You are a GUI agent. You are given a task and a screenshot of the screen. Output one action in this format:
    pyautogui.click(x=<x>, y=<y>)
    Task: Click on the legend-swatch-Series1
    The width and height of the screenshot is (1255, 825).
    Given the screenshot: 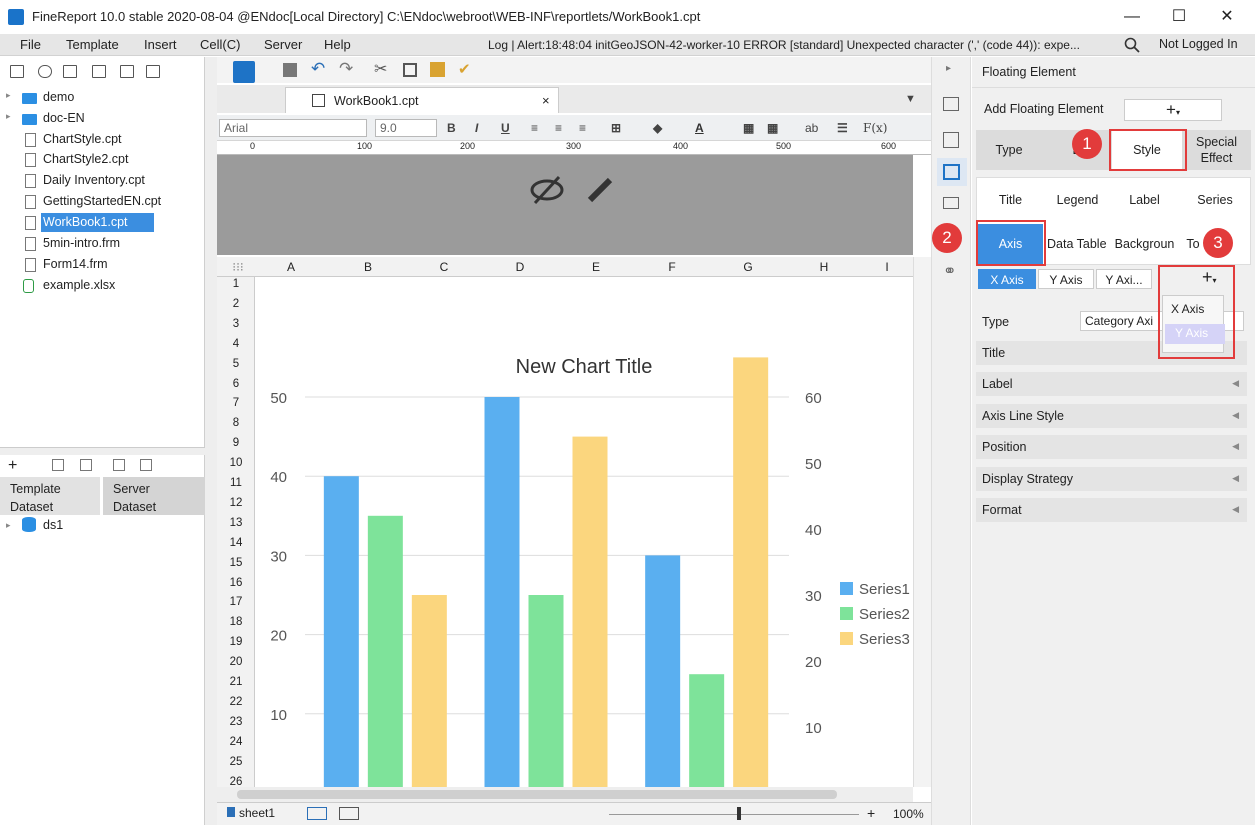 What is the action you would take?
    pyautogui.click(x=846, y=588)
    